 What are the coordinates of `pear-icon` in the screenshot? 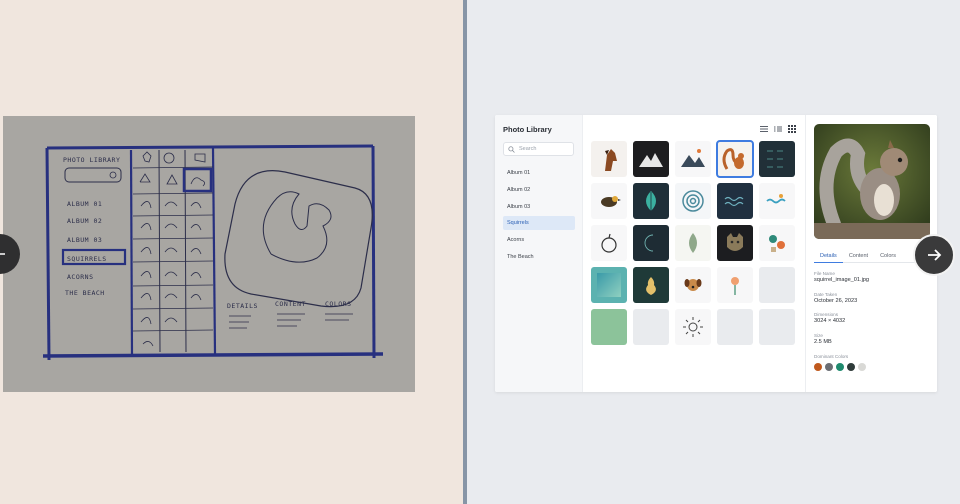 It's located at (651, 286).